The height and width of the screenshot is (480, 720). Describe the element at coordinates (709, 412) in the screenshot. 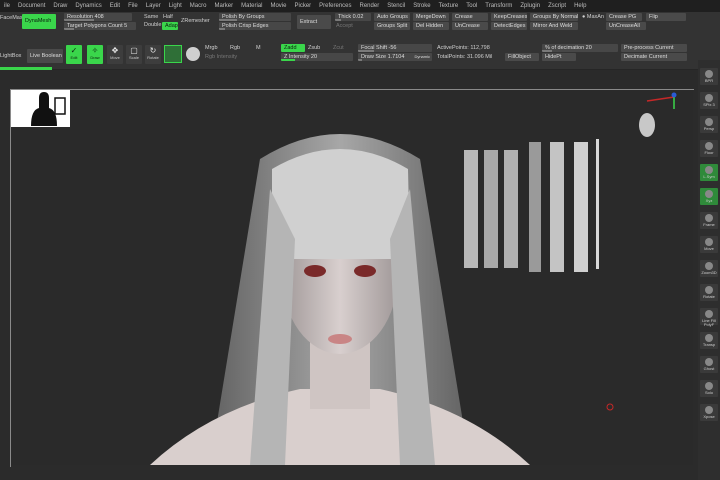

I see `shelf-button: Xpose` at that location.